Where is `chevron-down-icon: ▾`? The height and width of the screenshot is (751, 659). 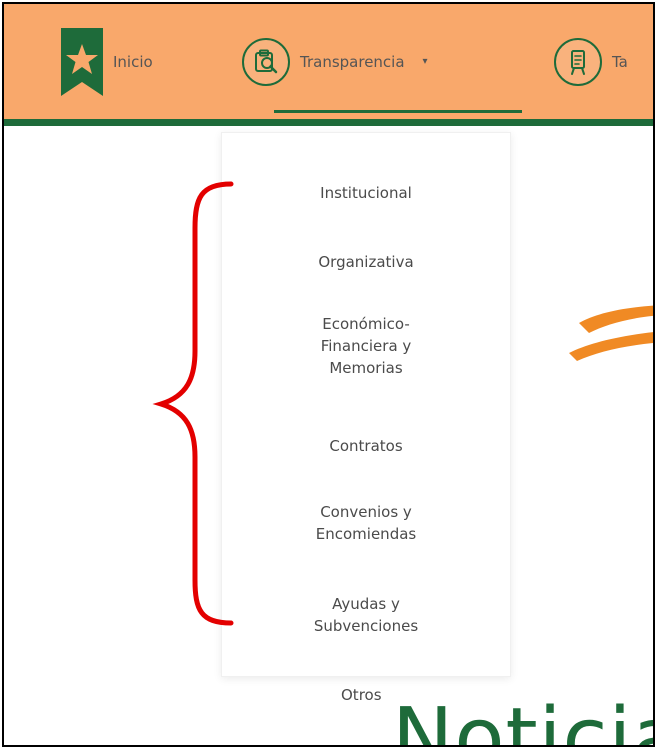
chevron-down-icon: ▾ is located at coordinates (425, 61).